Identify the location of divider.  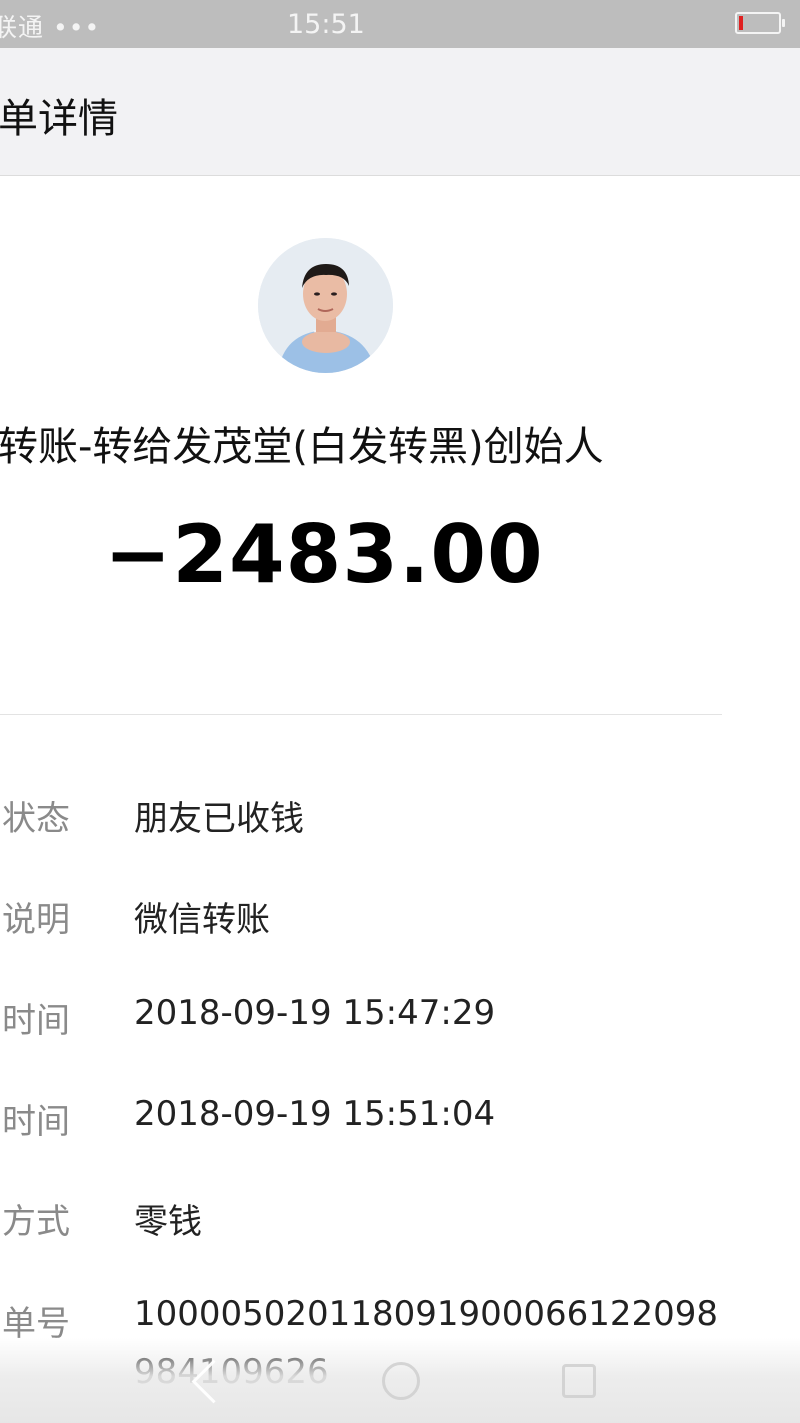
(361, 714).